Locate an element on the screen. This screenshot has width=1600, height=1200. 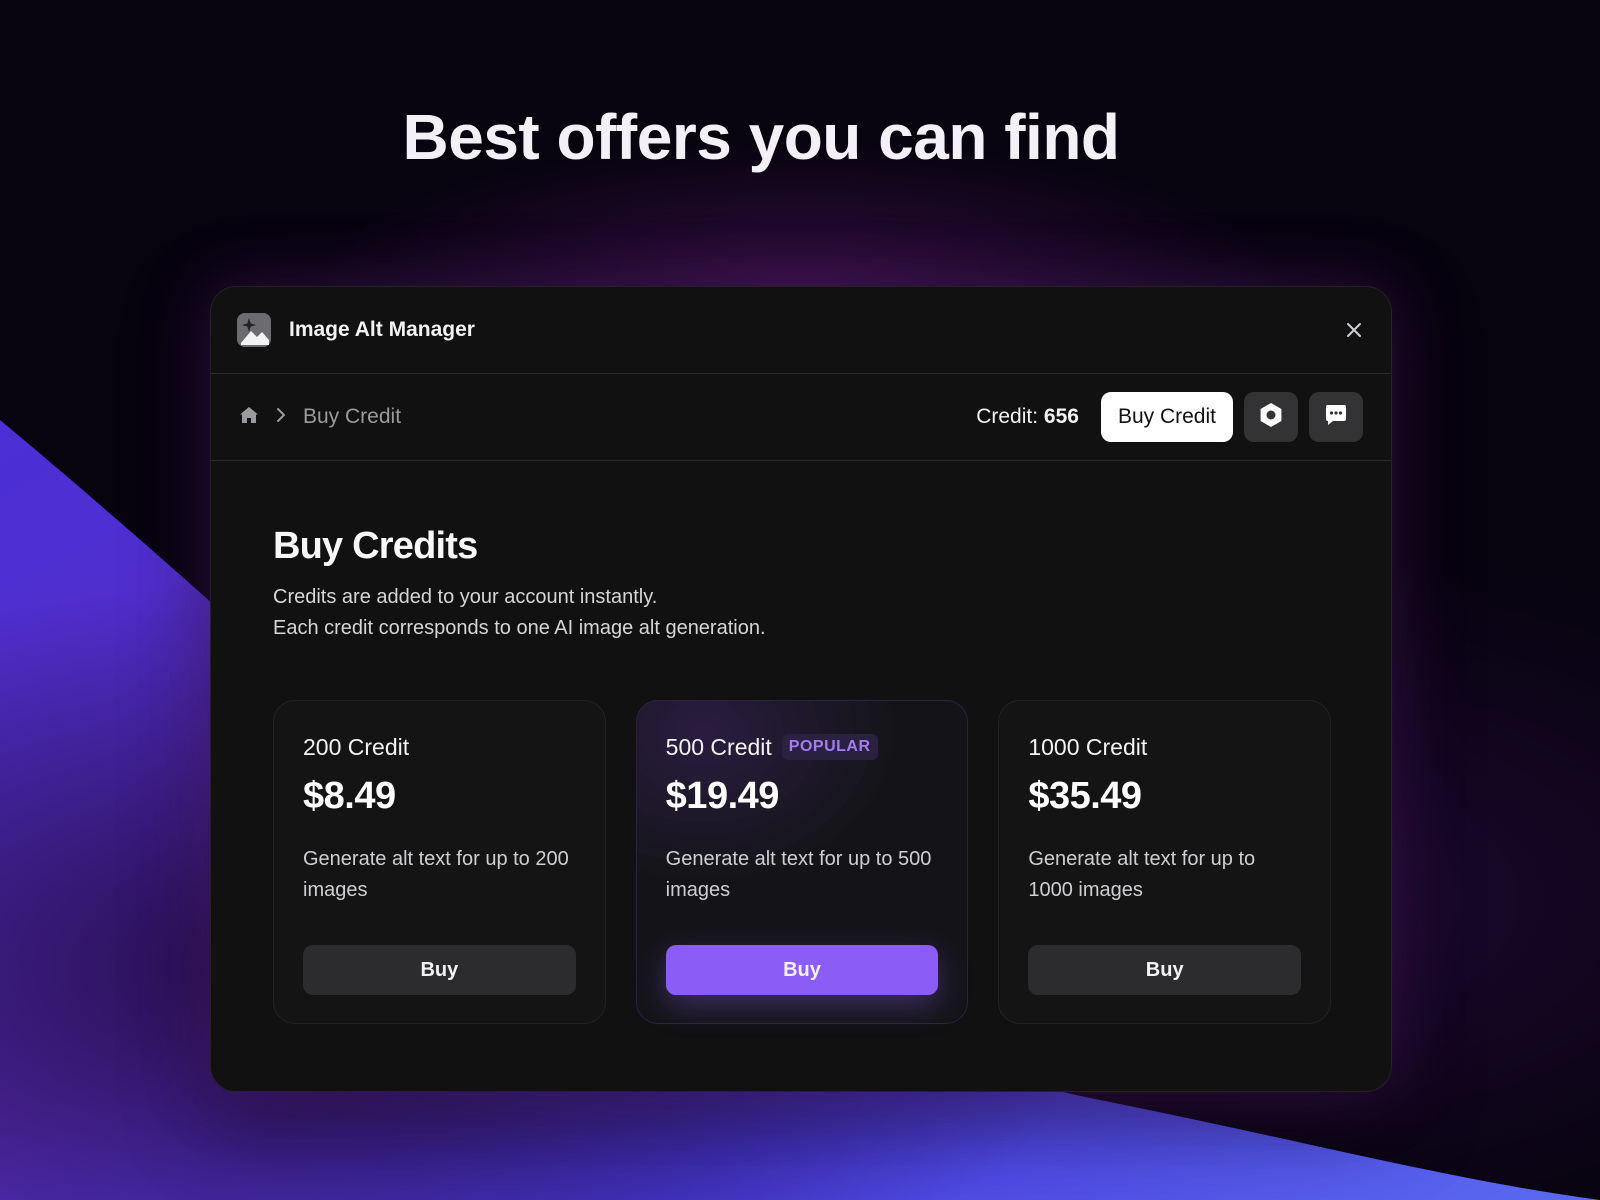
settings-hexagon-icon is located at coordinates (1271, 417).